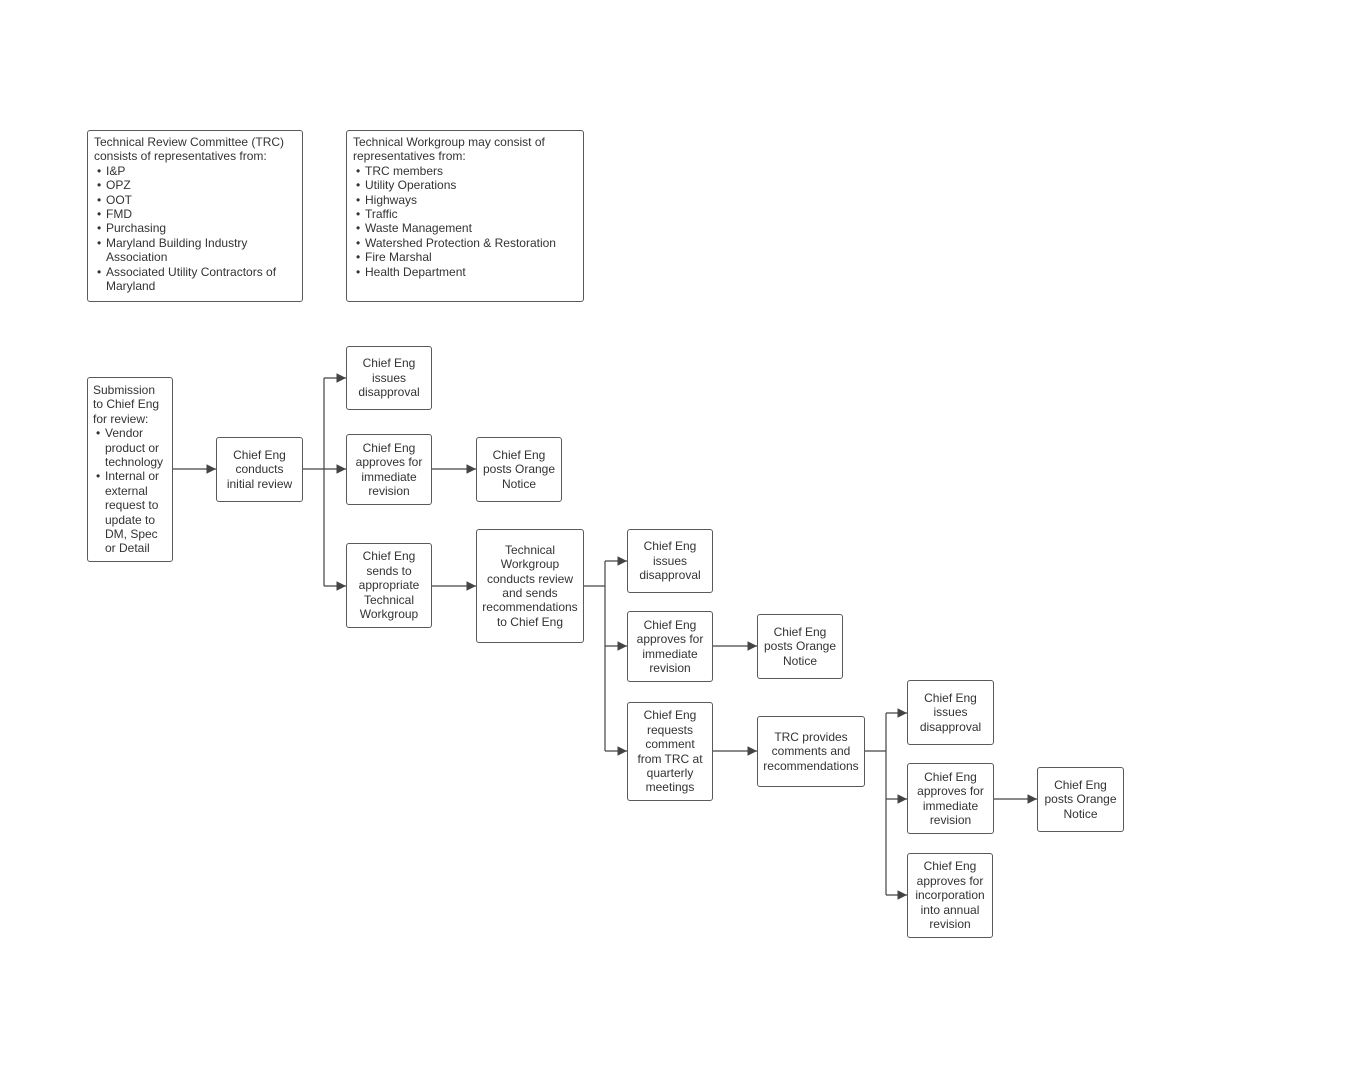 This screenshot has height=1080, width=1350. Describe the element at coordinates (466, 228) in the screenshot. I see `list-item: Waste Management` at that location.